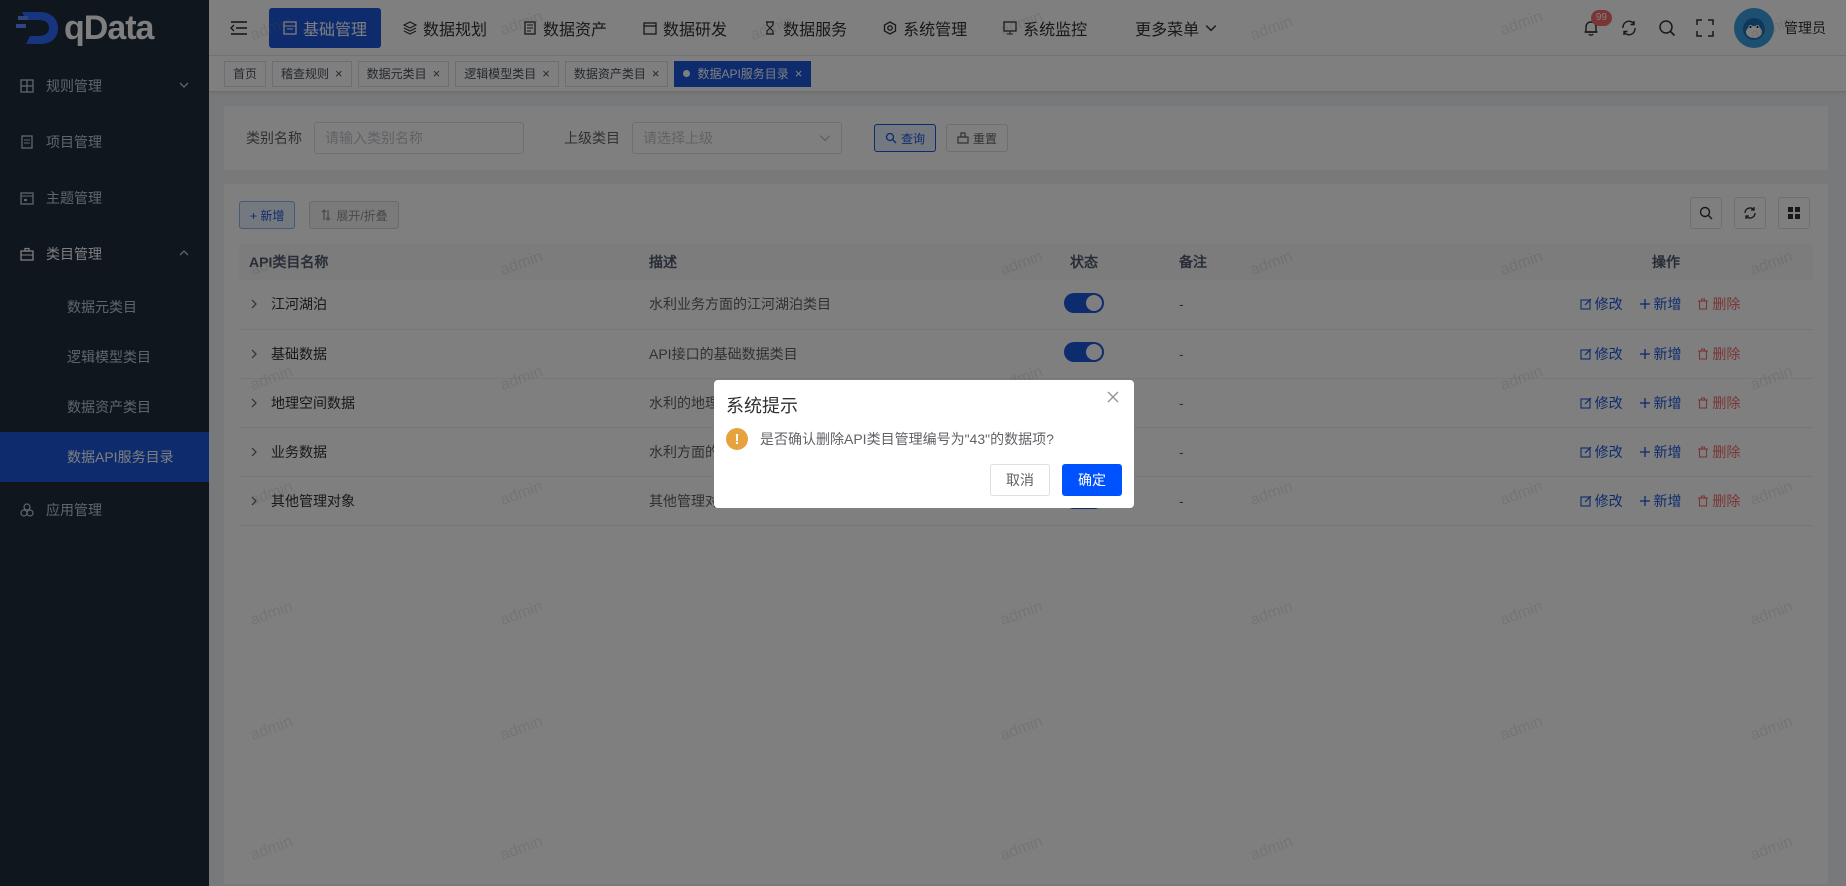 Image resolution: width=1846 pixels, height=886 pixels. What do you see at coordinates (762, 406) in the screenshot?
I see `dialog-title: 系统提示` at bounding box center [762, 406].